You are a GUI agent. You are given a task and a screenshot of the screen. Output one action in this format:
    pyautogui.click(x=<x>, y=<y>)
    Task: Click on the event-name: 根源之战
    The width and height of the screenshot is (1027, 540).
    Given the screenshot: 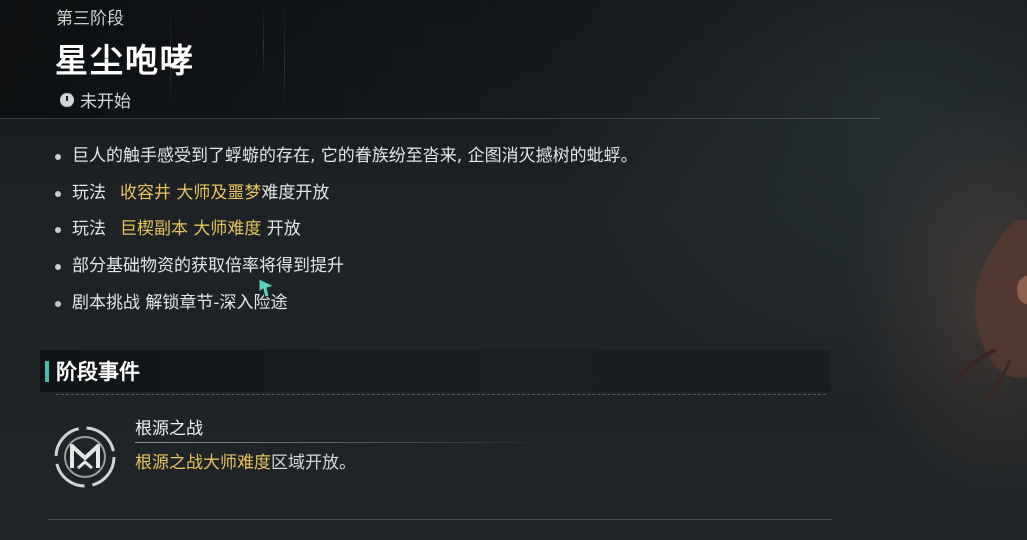 What is the action you would take?
    pyautogui.click(x=169, y=429)
    